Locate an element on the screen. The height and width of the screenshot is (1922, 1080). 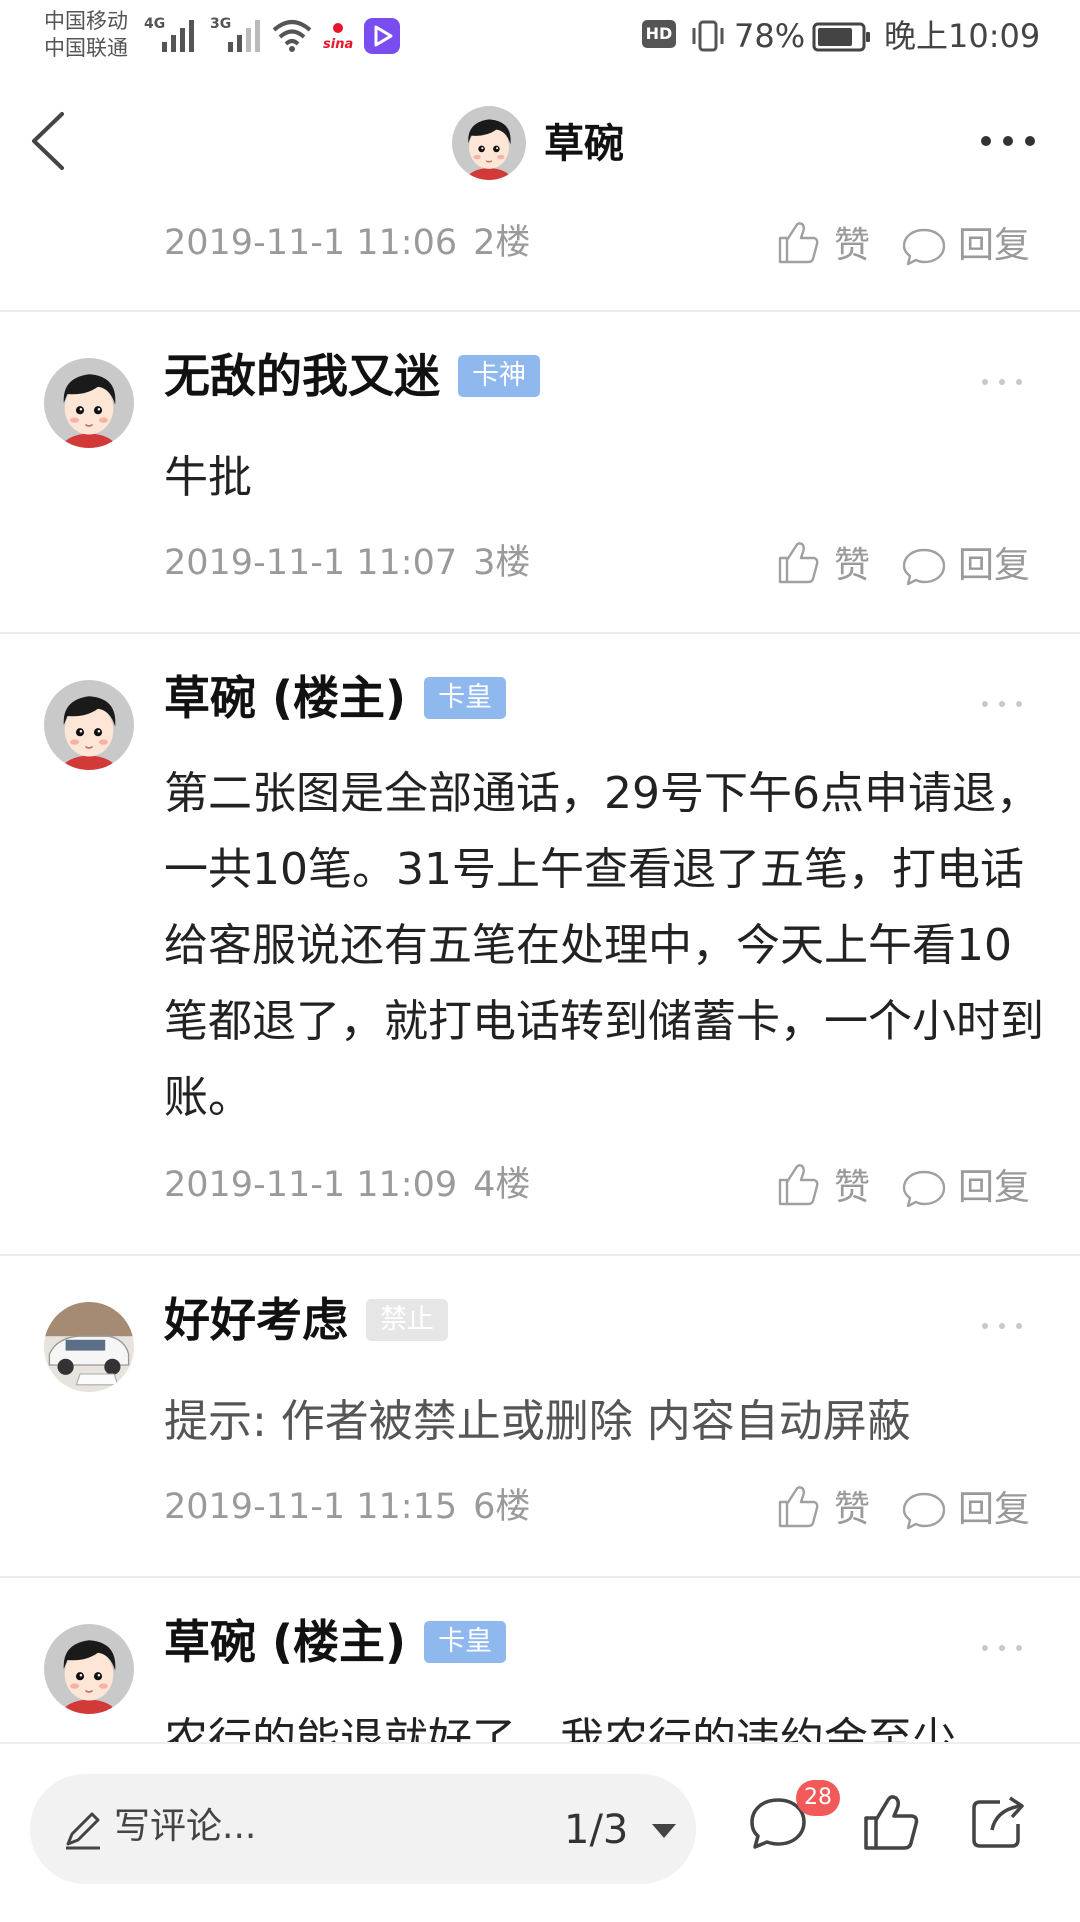
post-floor-next: 草碗 (楼主) 卡皇 农行的能退就好了，我农行的违约金至少 is located at coordinates (540, 1660).